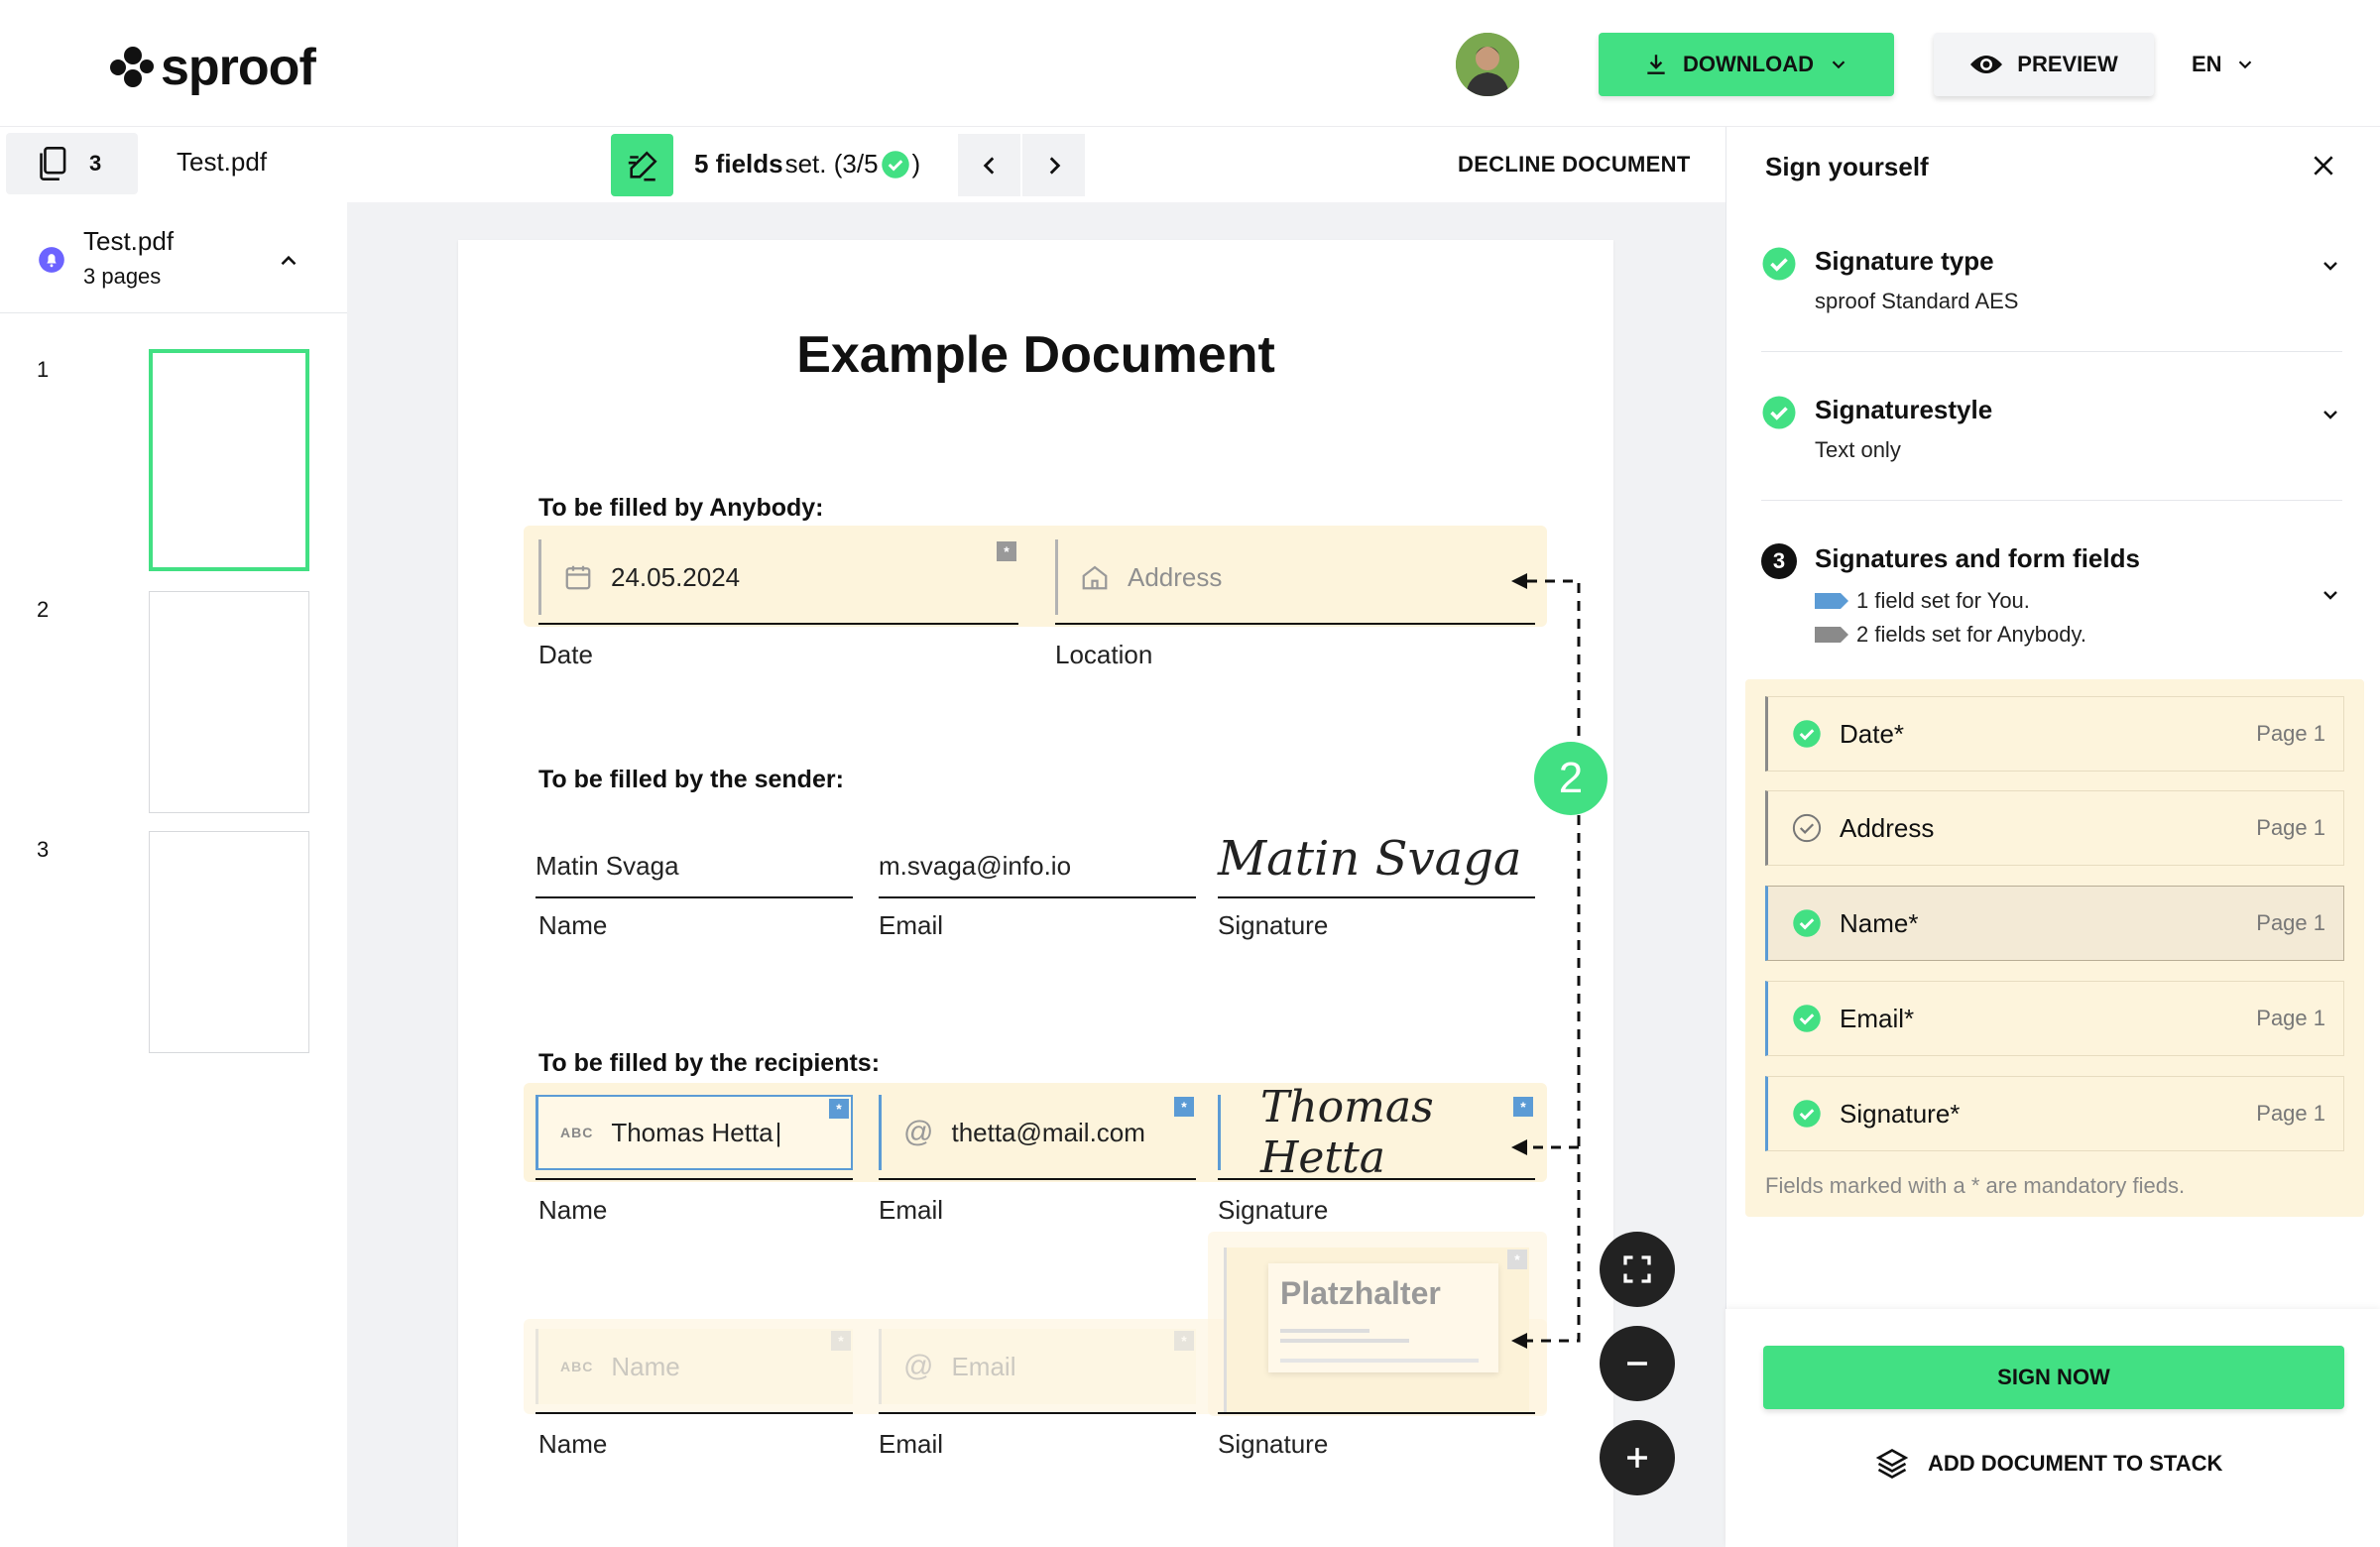 This screenshot has height=1547, width=2380. What do you see at coordinates (642, 165) in the screenshot?
I see `fields-tool-button` at bounding box center [642, 165].